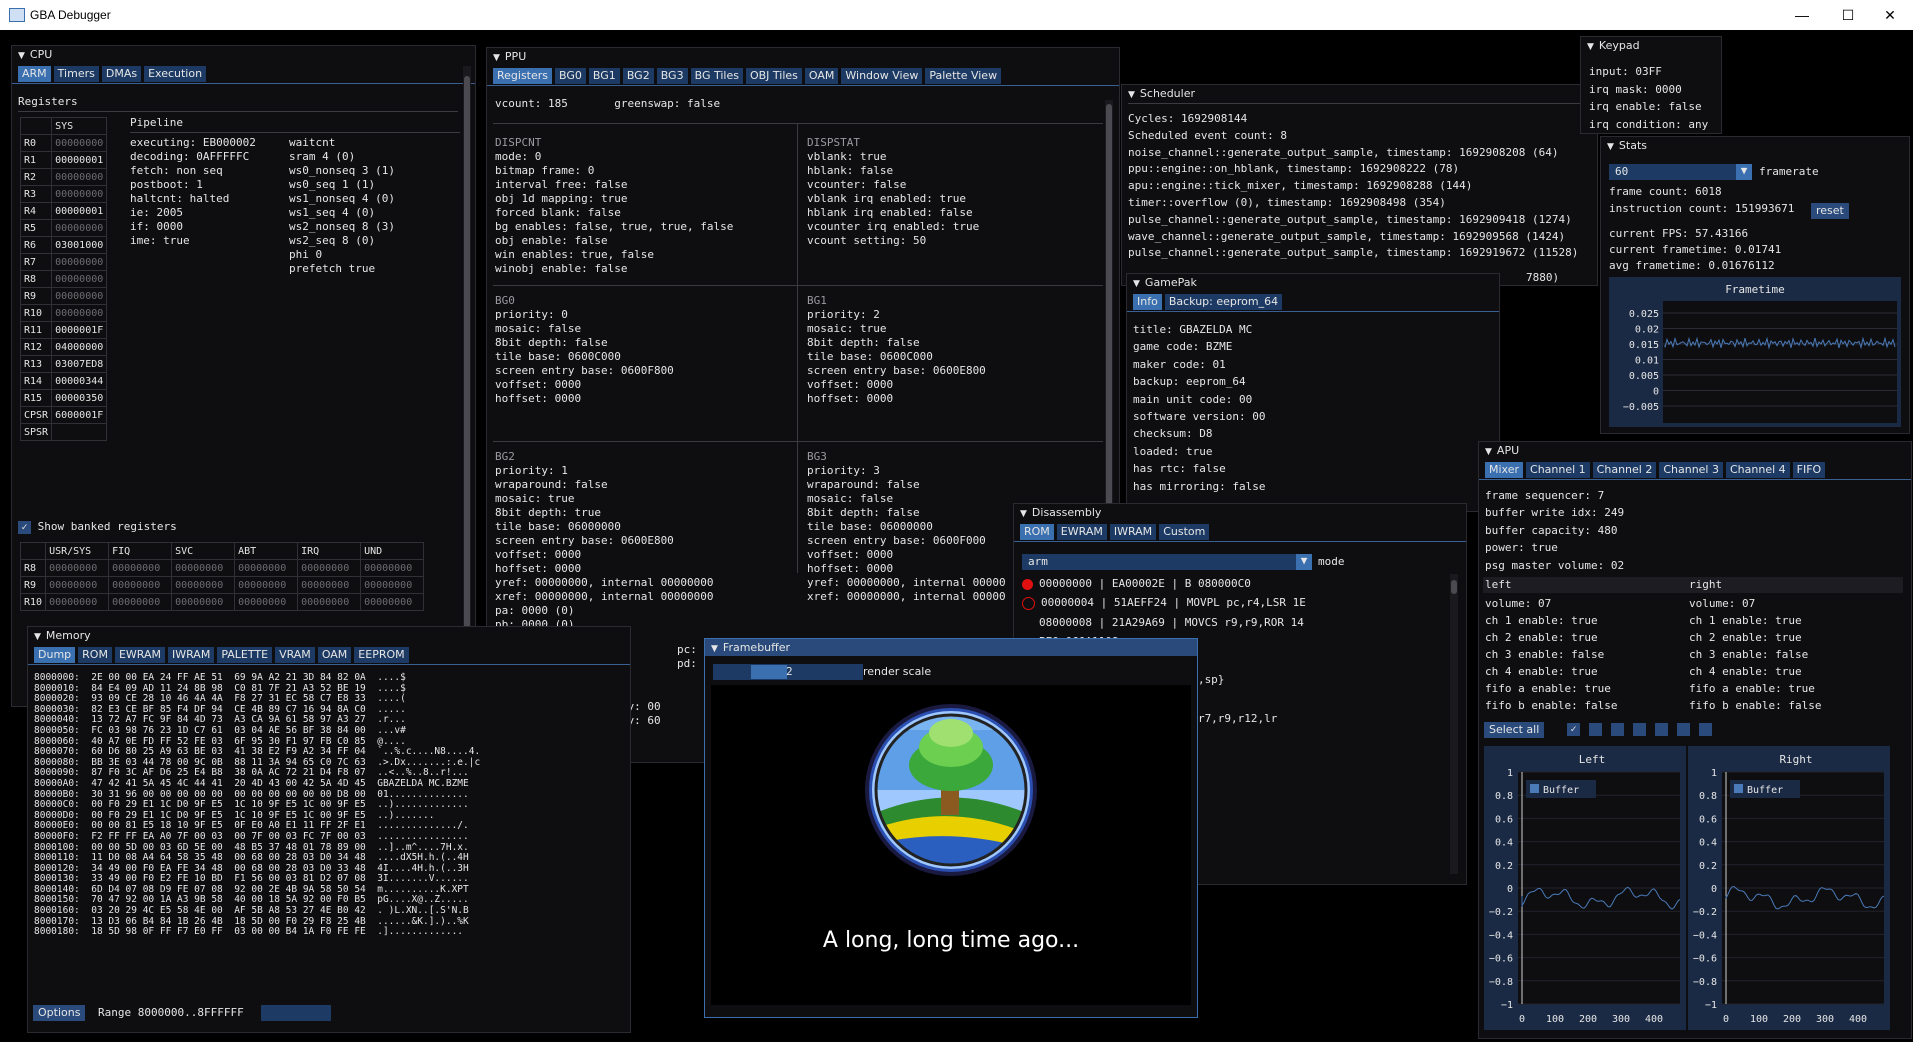 This screenshot has width=1913, height=1042. What do you see at coordinates (821, 76) in the screenshot?
I see `ppu-tab-oam: OAM` at bounding box center [821, 76].